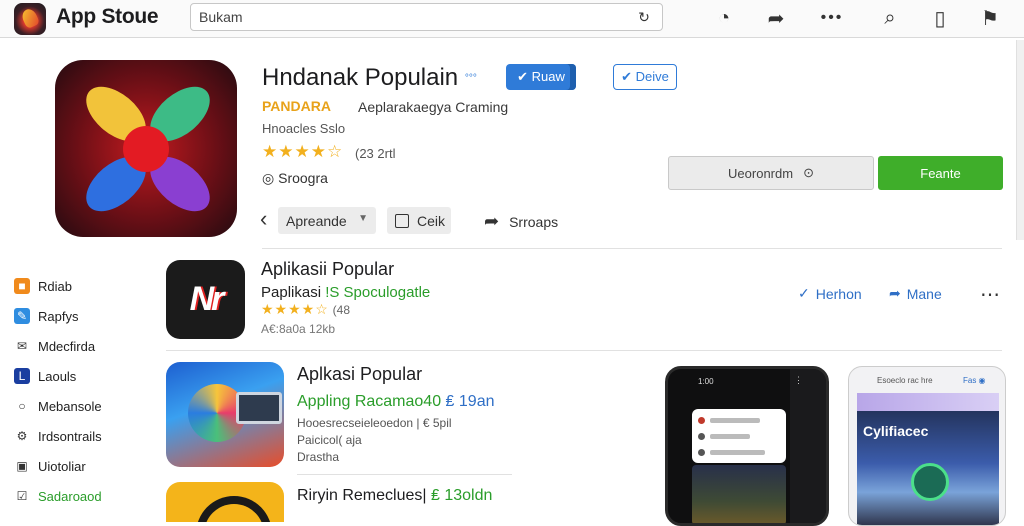 The image size is (1024, 526). I want to click on tablet-title: Cylifiacec, so click(896, 431).